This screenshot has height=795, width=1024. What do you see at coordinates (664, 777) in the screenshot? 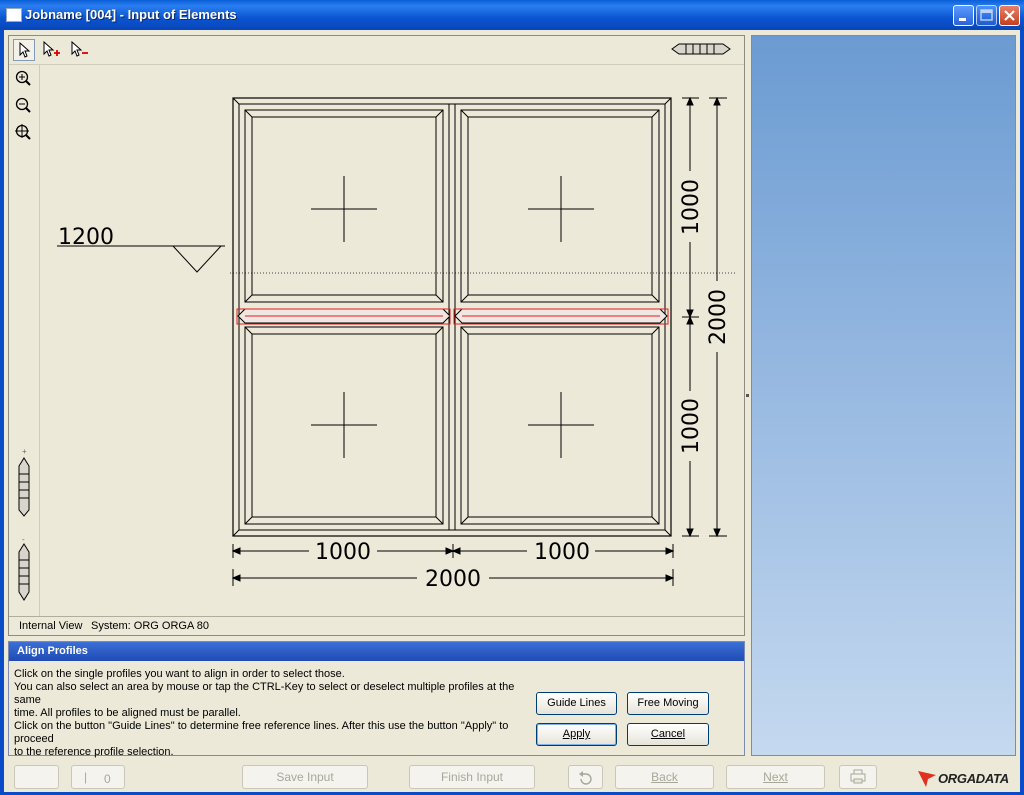
I see `back-button: Back` at bounding box center [664, 777].